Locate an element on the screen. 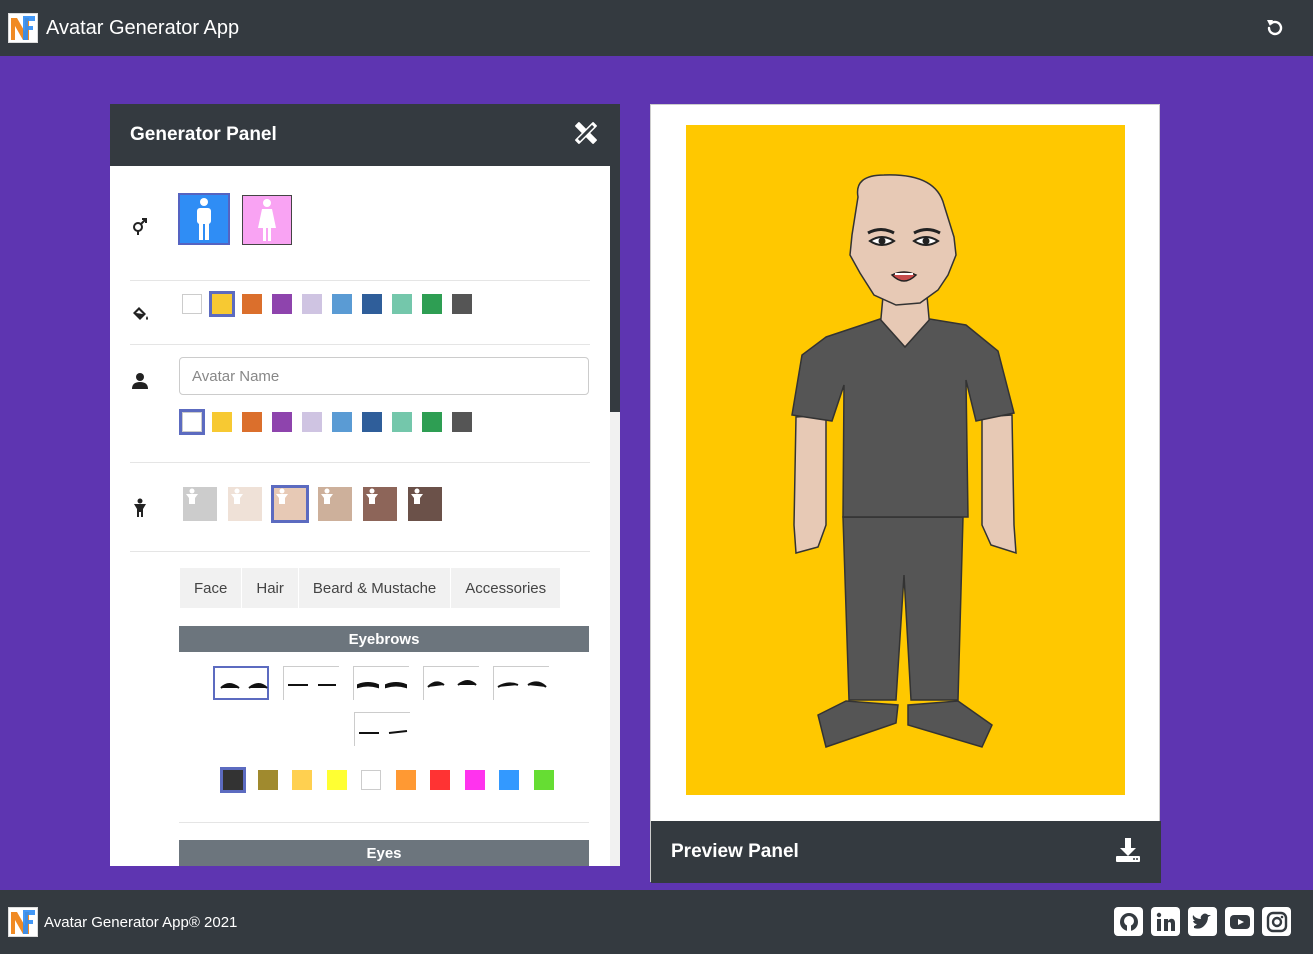  tab-face: Face is located at coordinates (211, 588).